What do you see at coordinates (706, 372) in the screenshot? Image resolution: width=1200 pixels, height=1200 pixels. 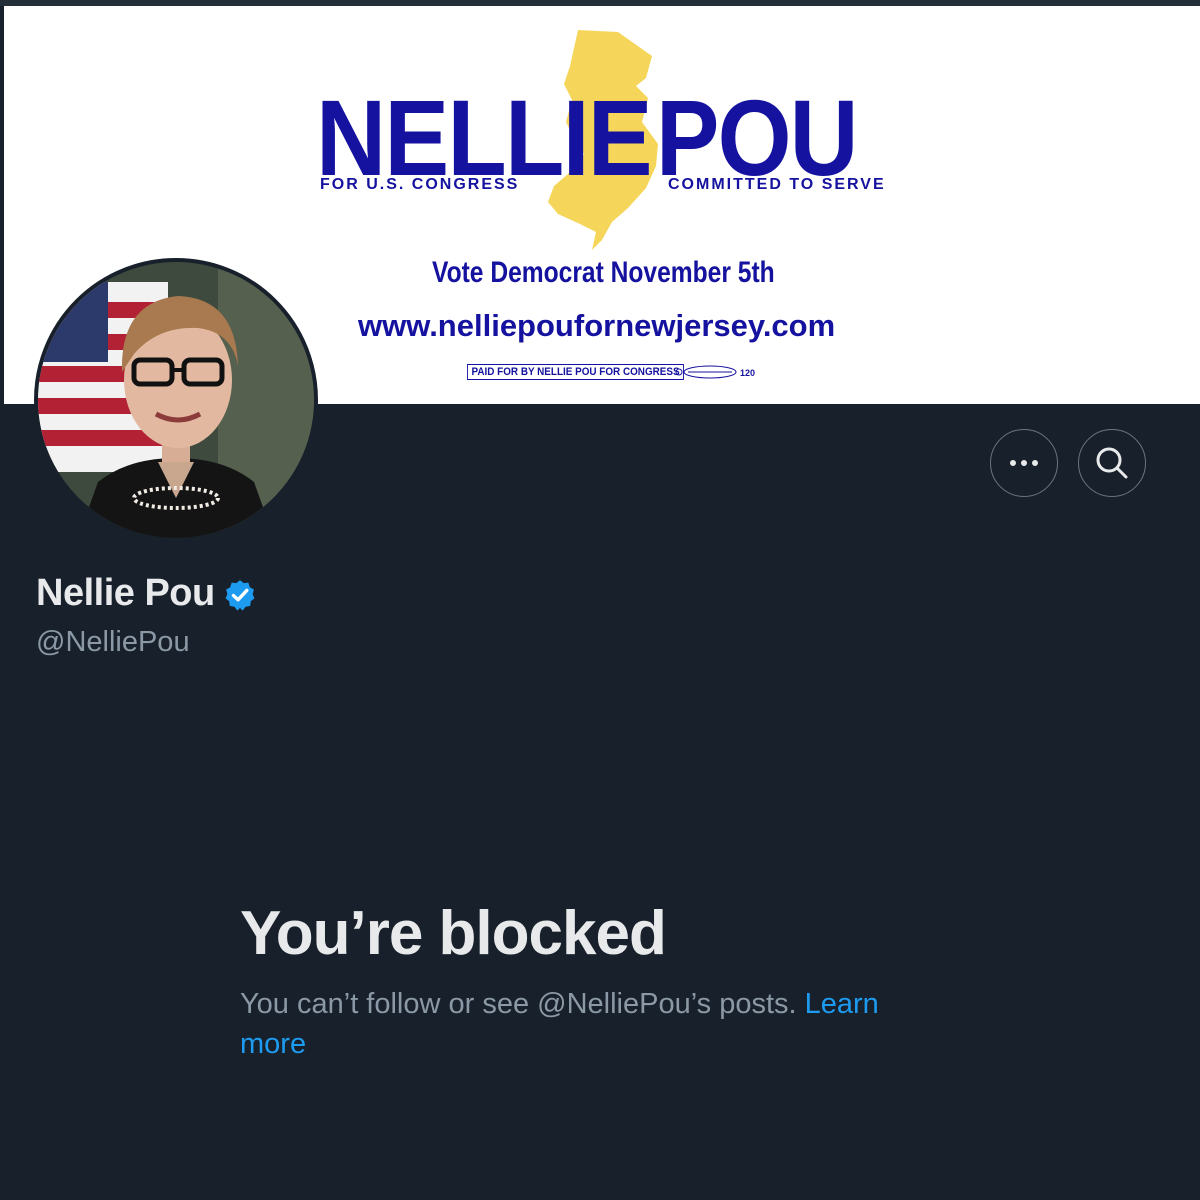 I see `union-bug-icon` at bounding box center [706, 372].